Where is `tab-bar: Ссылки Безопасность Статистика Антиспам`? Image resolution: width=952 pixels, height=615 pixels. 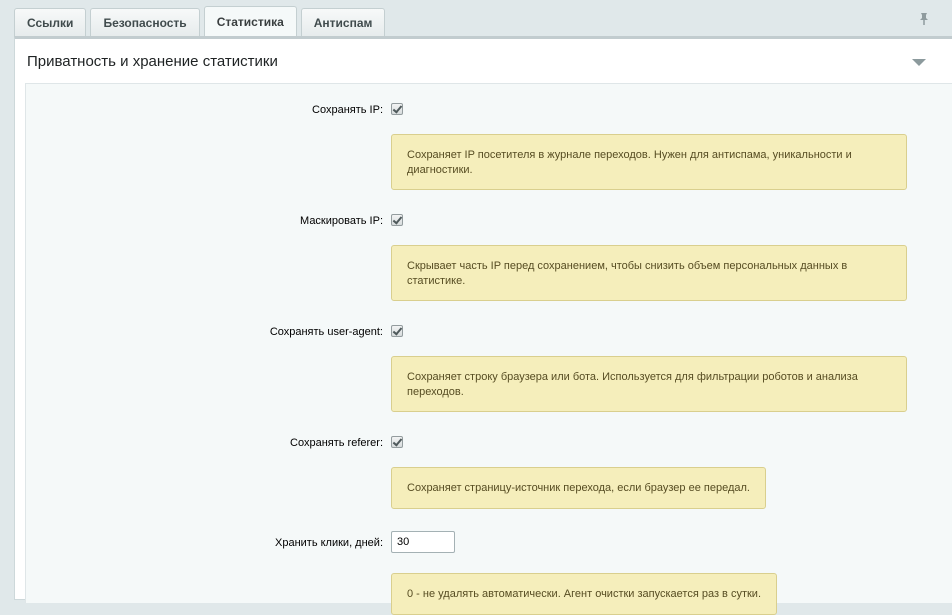
tab-bar: Ссылки Безопасность Статистика Антиспам is located at coordinates (200, 21).